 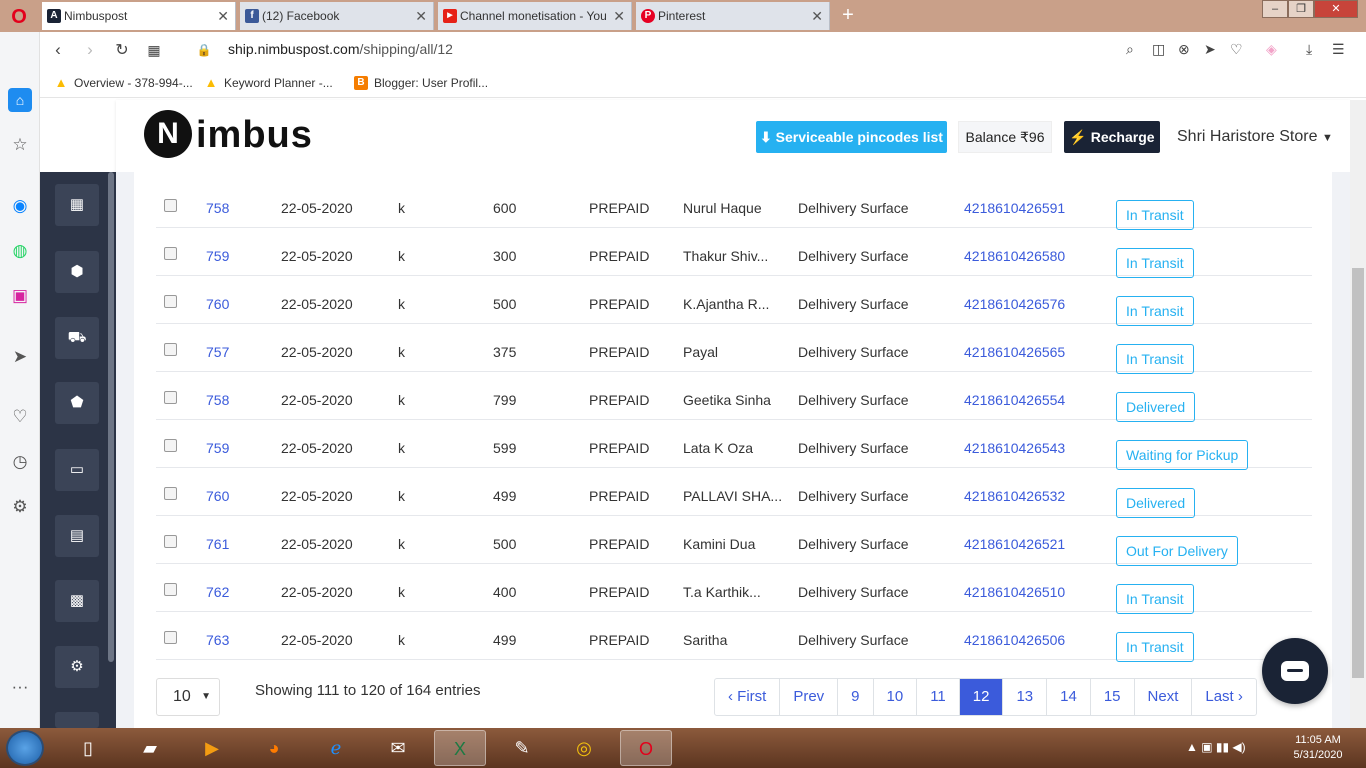 What do you see at coordinates (1014, 448) in the screenshot?
I see `awb-link: 4218610426543` at bounding box center [1014, 448].